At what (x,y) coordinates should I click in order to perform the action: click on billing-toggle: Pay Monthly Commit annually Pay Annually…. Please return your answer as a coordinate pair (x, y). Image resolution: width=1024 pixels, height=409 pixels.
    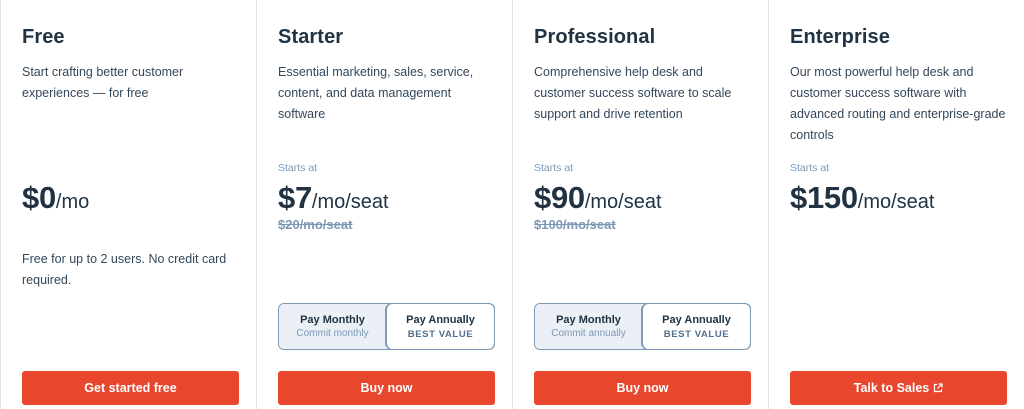
    Looking at the image, I should click on (642, 326).